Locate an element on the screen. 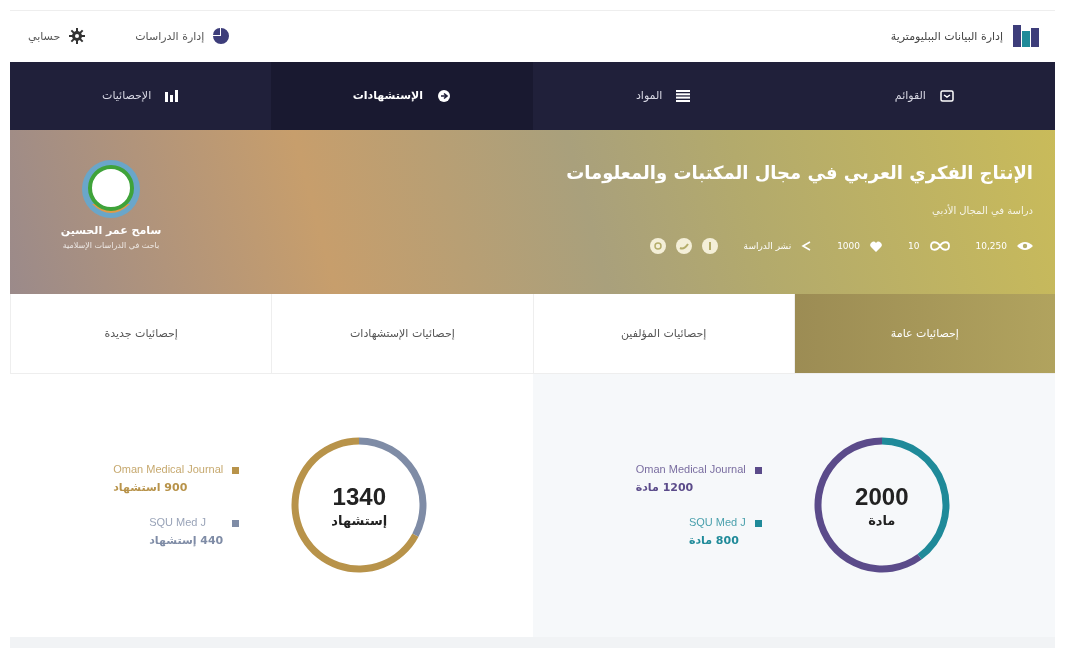 The image size is (1065, 648). legend-value: 800 مادة is located at coordinates (713, 541).